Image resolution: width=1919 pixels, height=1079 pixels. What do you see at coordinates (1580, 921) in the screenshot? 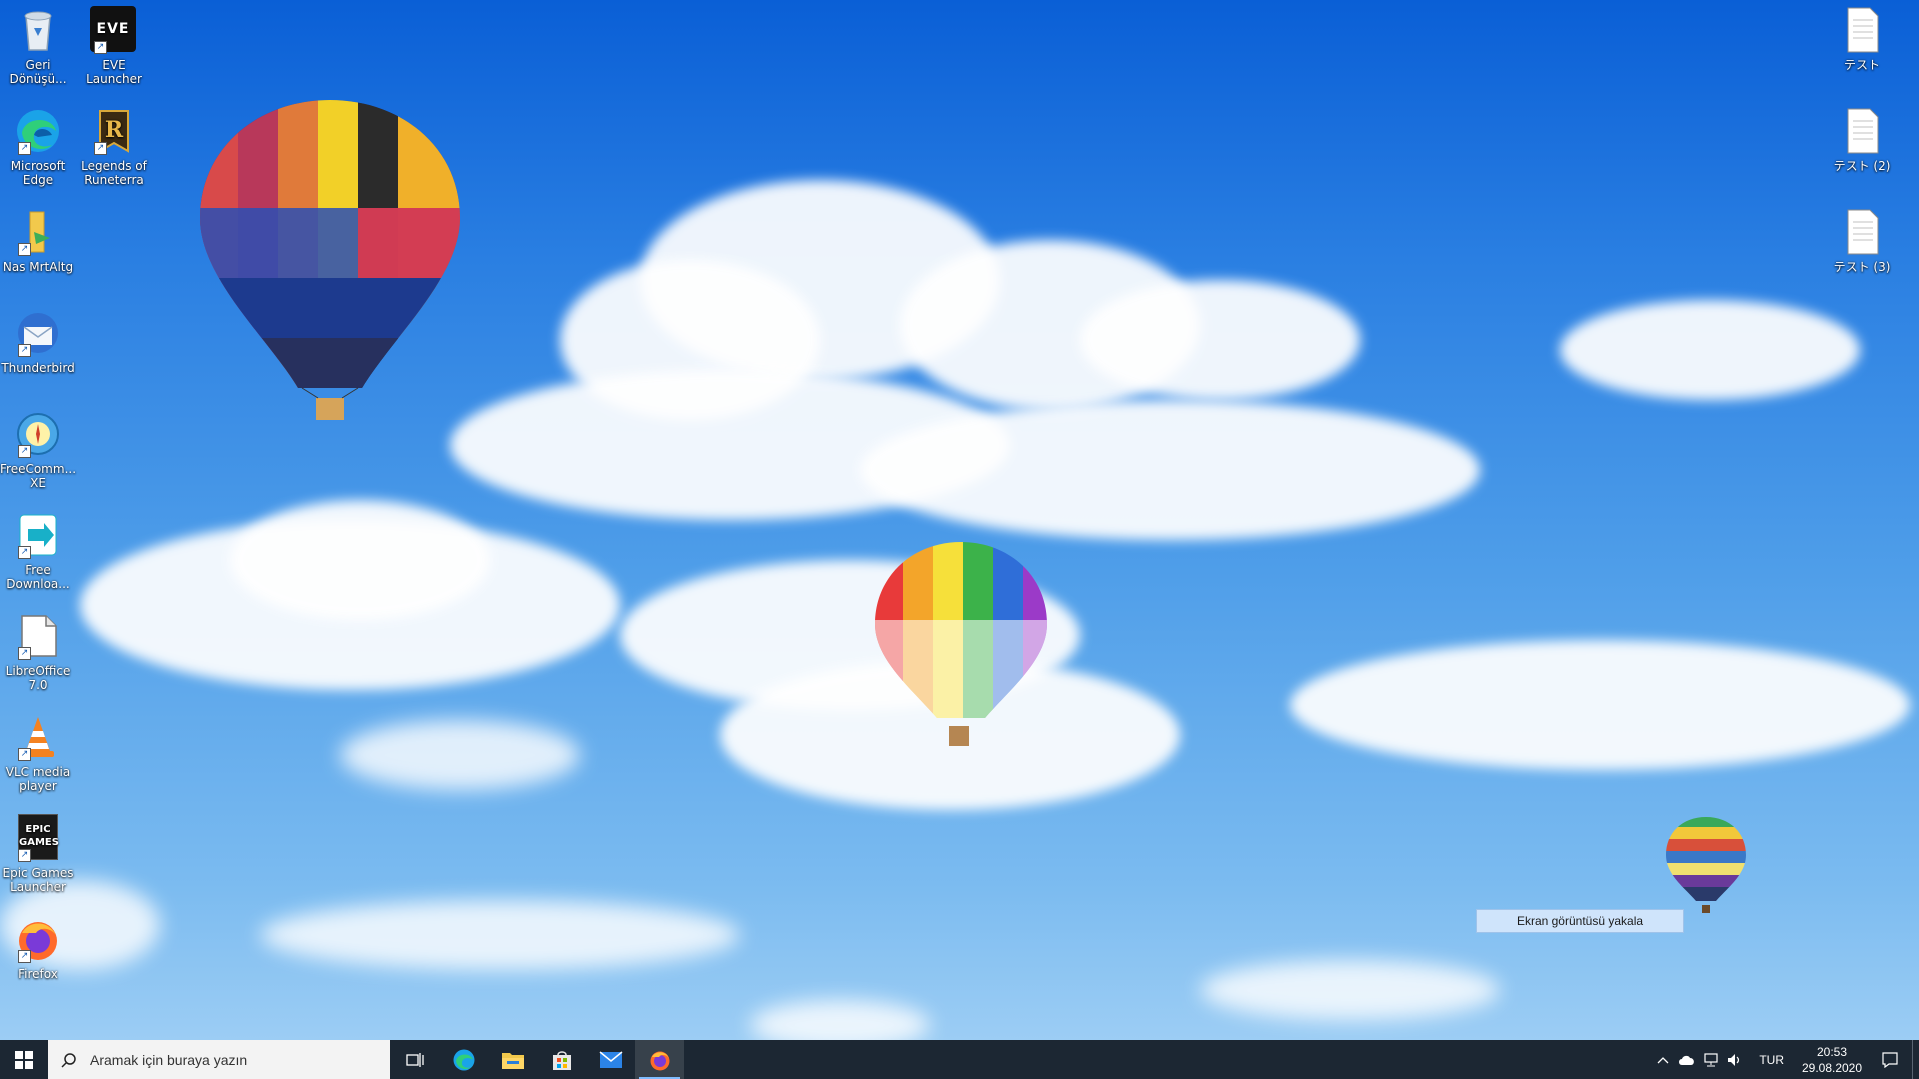
I see `tooltip-screenshot: Ekran görüntüsü yakala` at bounding box center [1580, 921].